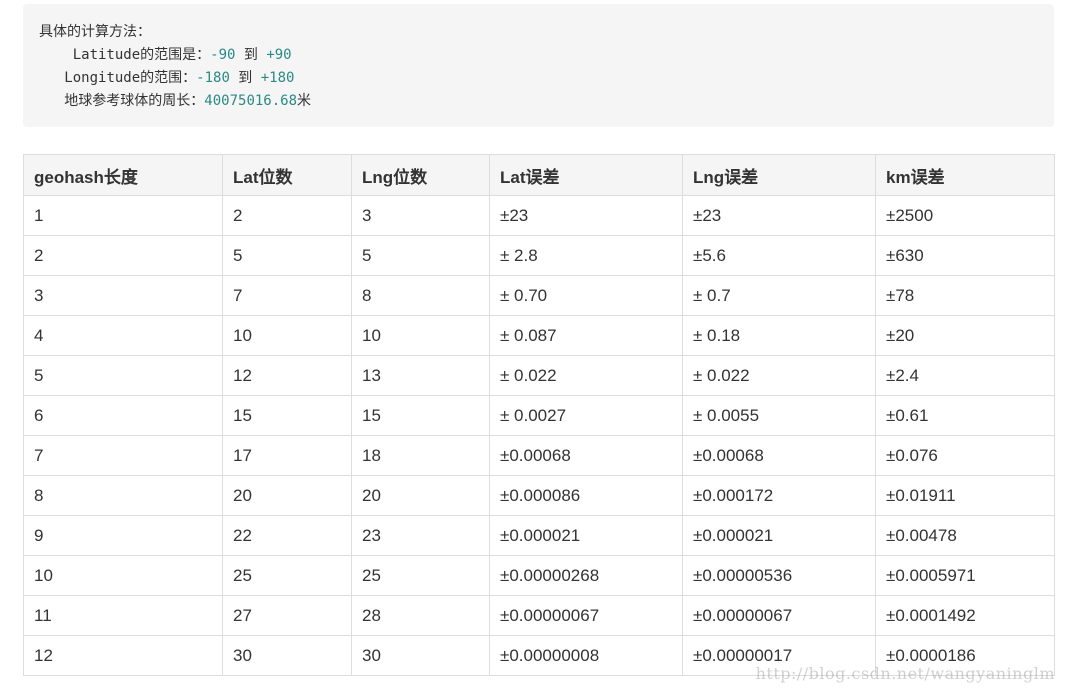  I want to click on header-km-error: km误差, so click(965, 175).